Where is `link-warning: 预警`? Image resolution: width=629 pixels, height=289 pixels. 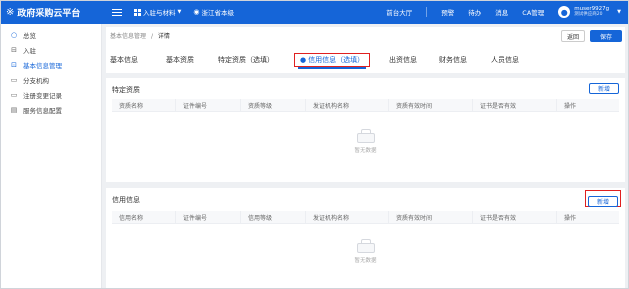 link-warning: 预警 is located at coordinates (447, 12).